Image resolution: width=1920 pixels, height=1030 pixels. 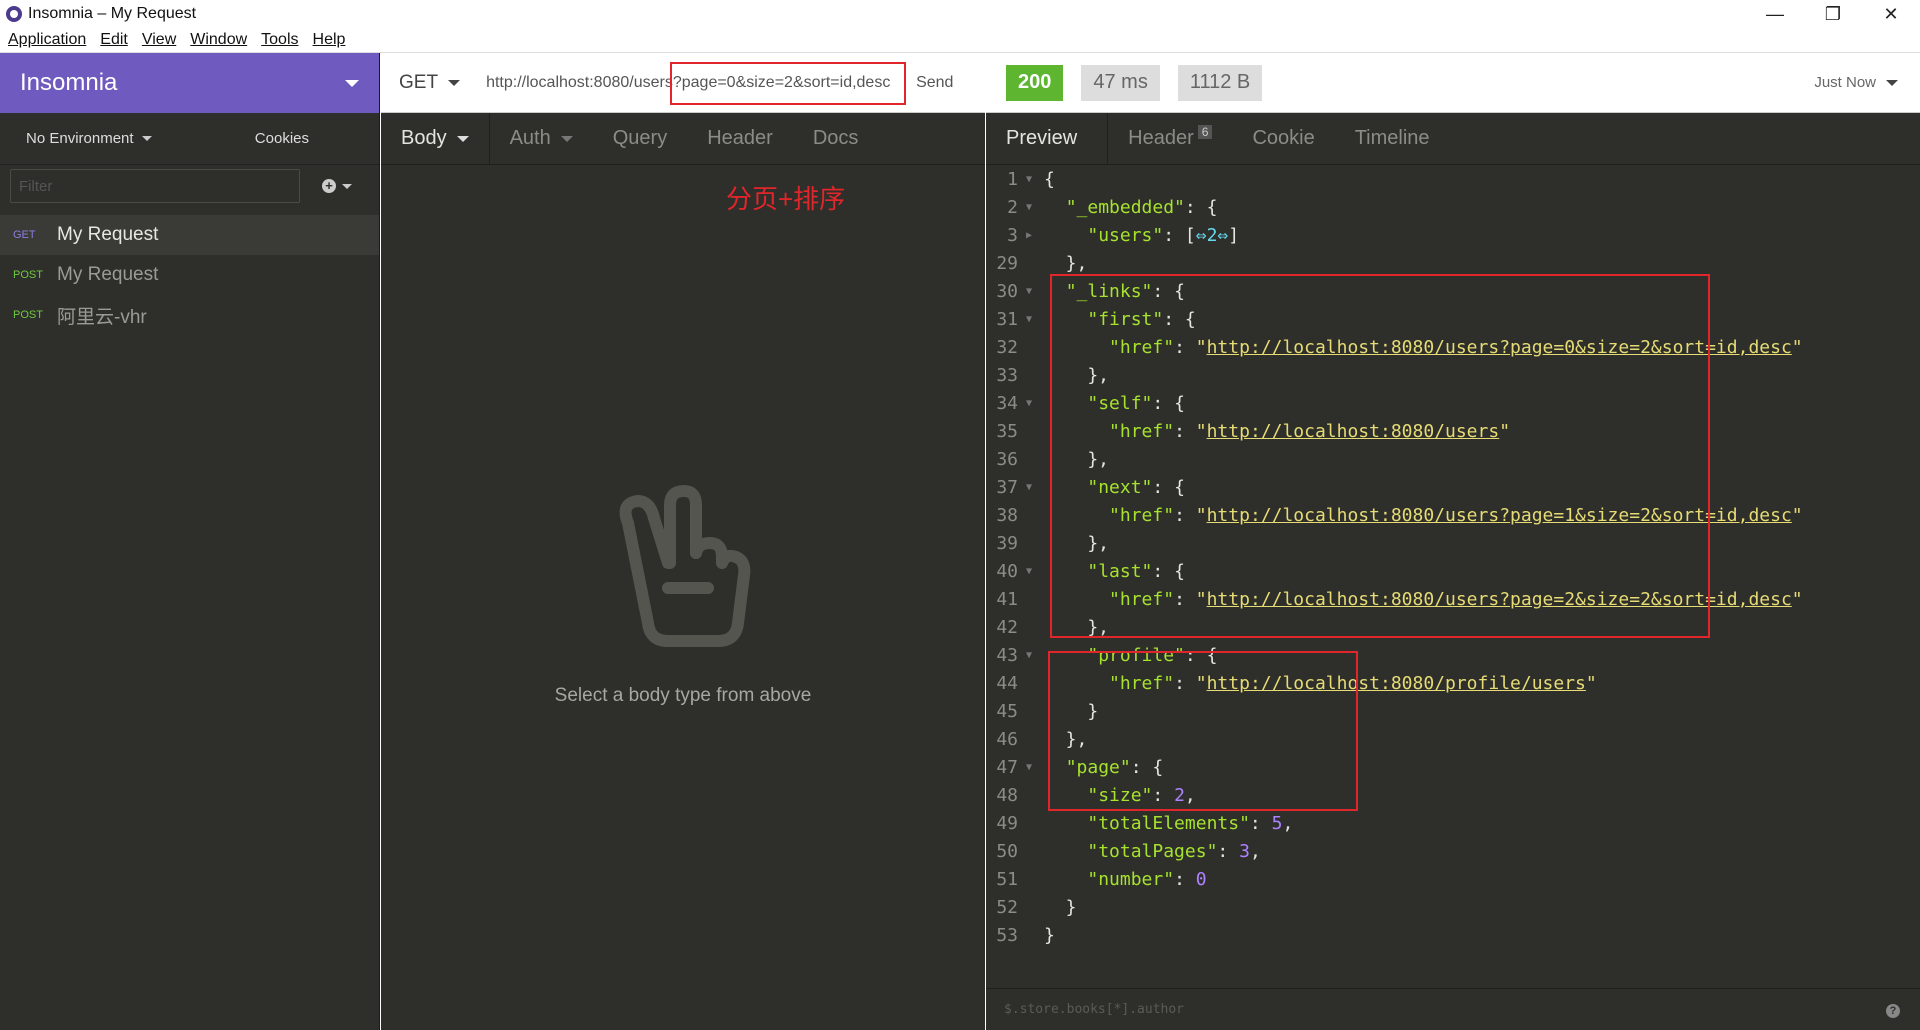 I want to click on tab-label: Body, so click(x=424, y=138).